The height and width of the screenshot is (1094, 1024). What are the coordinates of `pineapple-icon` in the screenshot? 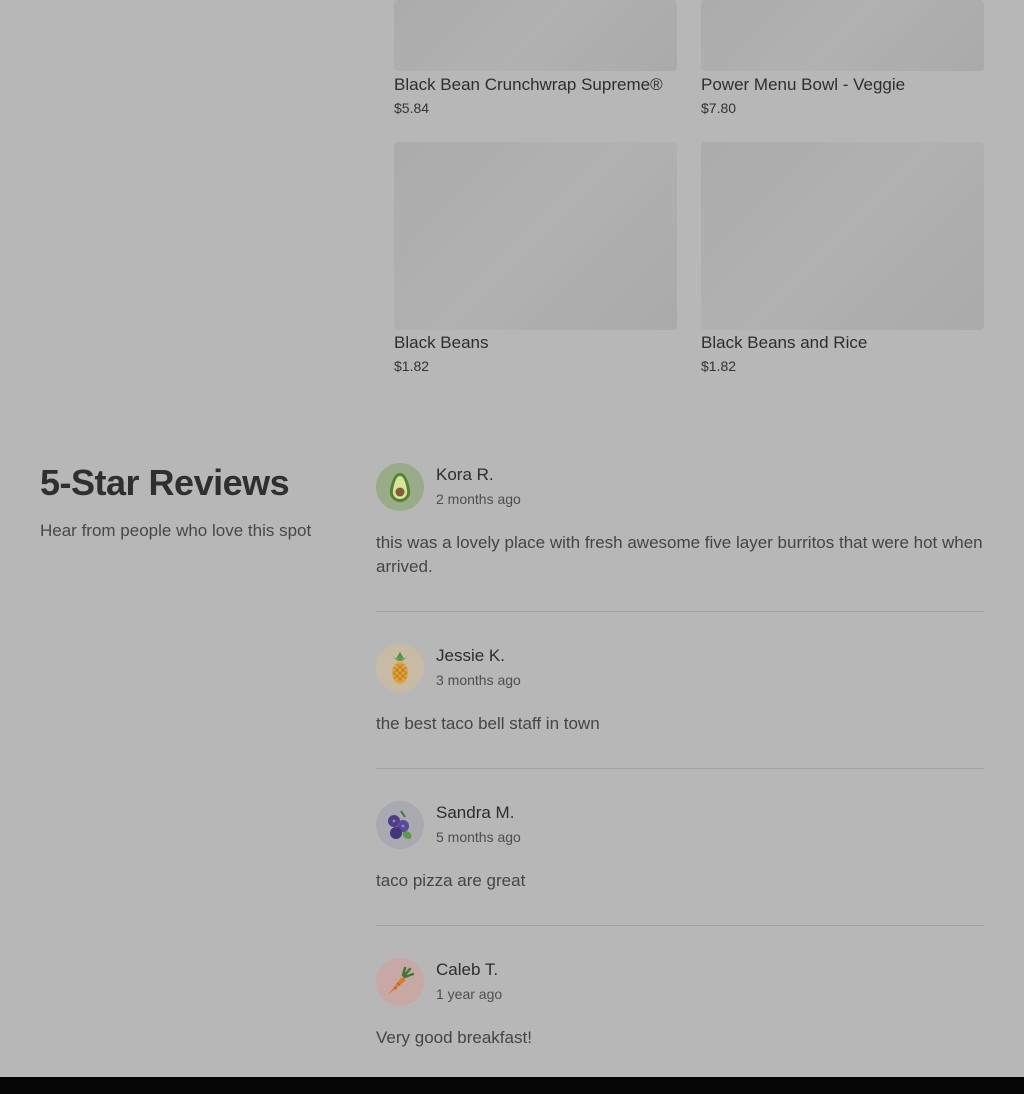 It's located at (400, 668).